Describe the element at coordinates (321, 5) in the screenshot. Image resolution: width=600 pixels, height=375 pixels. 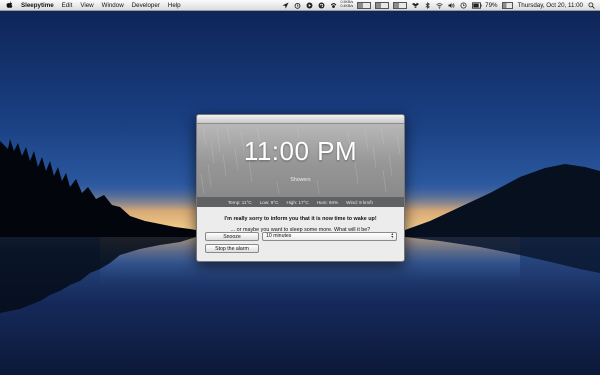
I see `sync-icon` at that location.